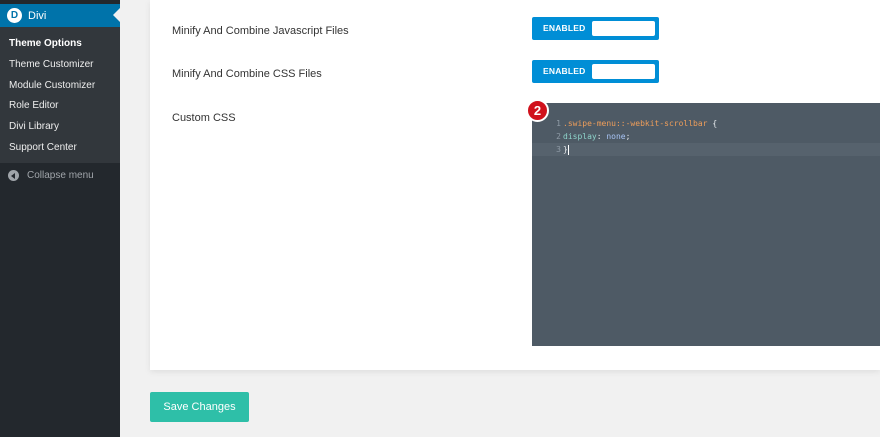  I want to click on line-number: 3, so click(558, 149).